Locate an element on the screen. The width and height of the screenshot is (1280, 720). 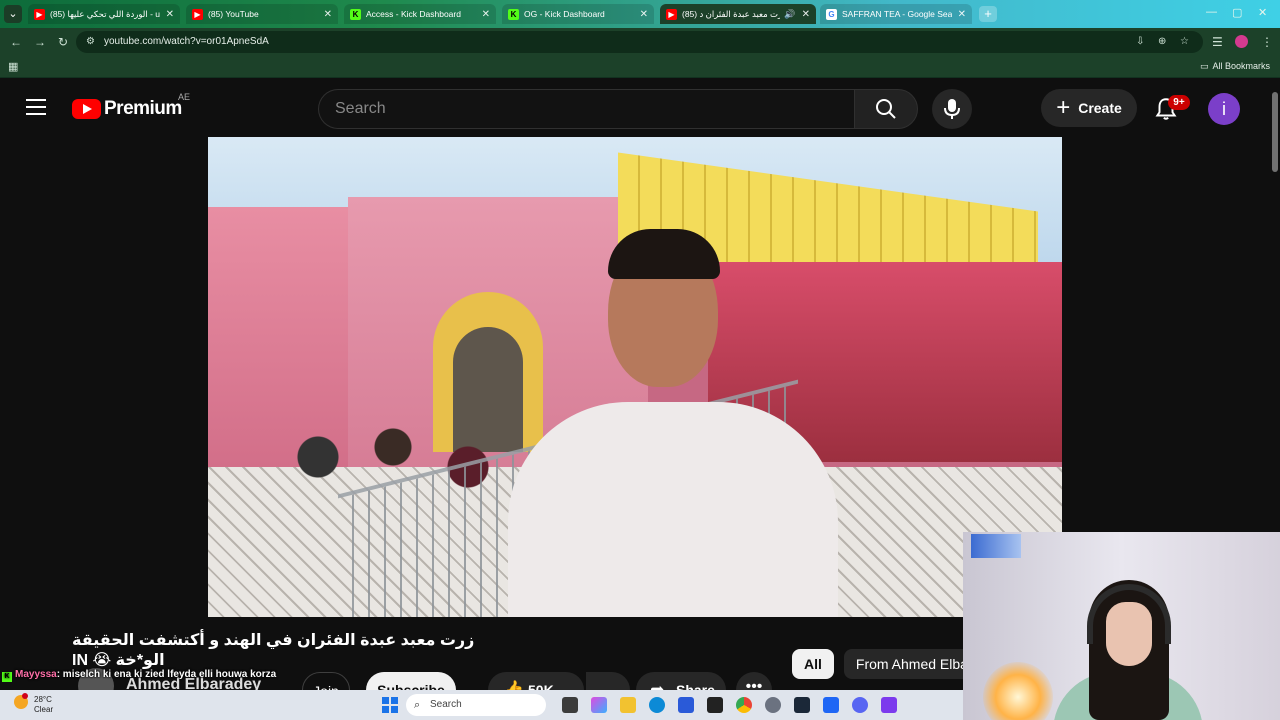
create-label: Create is located at coordinates (1100, 108).